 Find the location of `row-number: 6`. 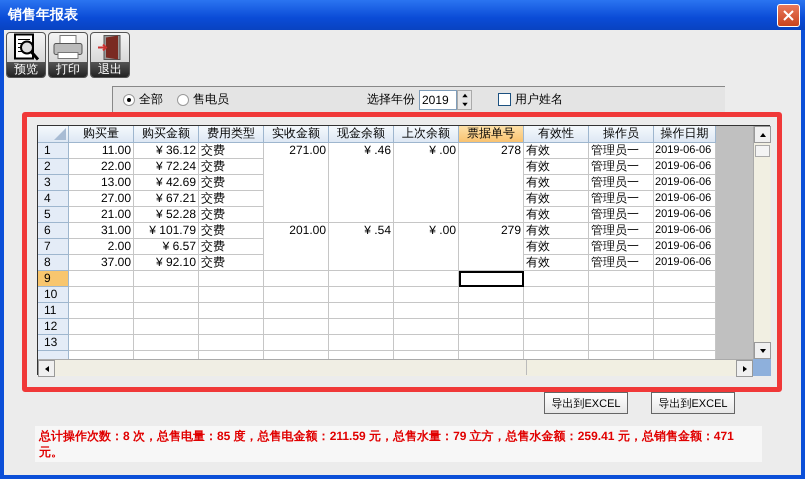

row-number: 6 is located at coordinates (53, 231).